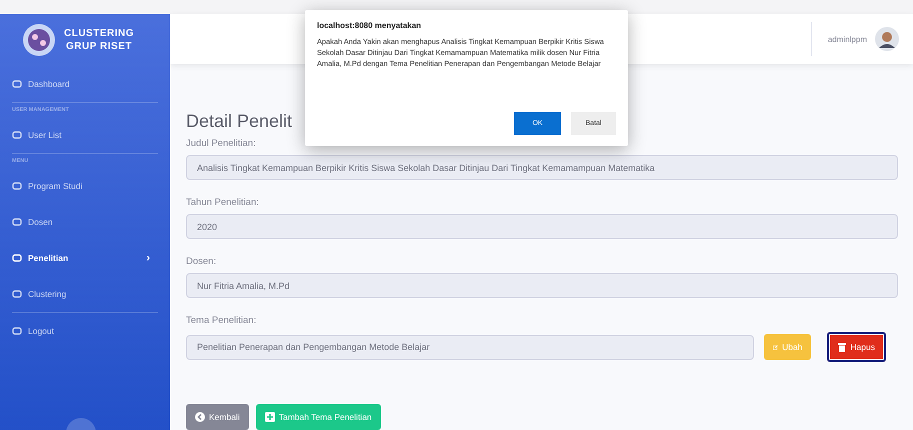 This screenshot has height=430, width=913. I want to click on arrow-circle-icon, so click(200, 417).